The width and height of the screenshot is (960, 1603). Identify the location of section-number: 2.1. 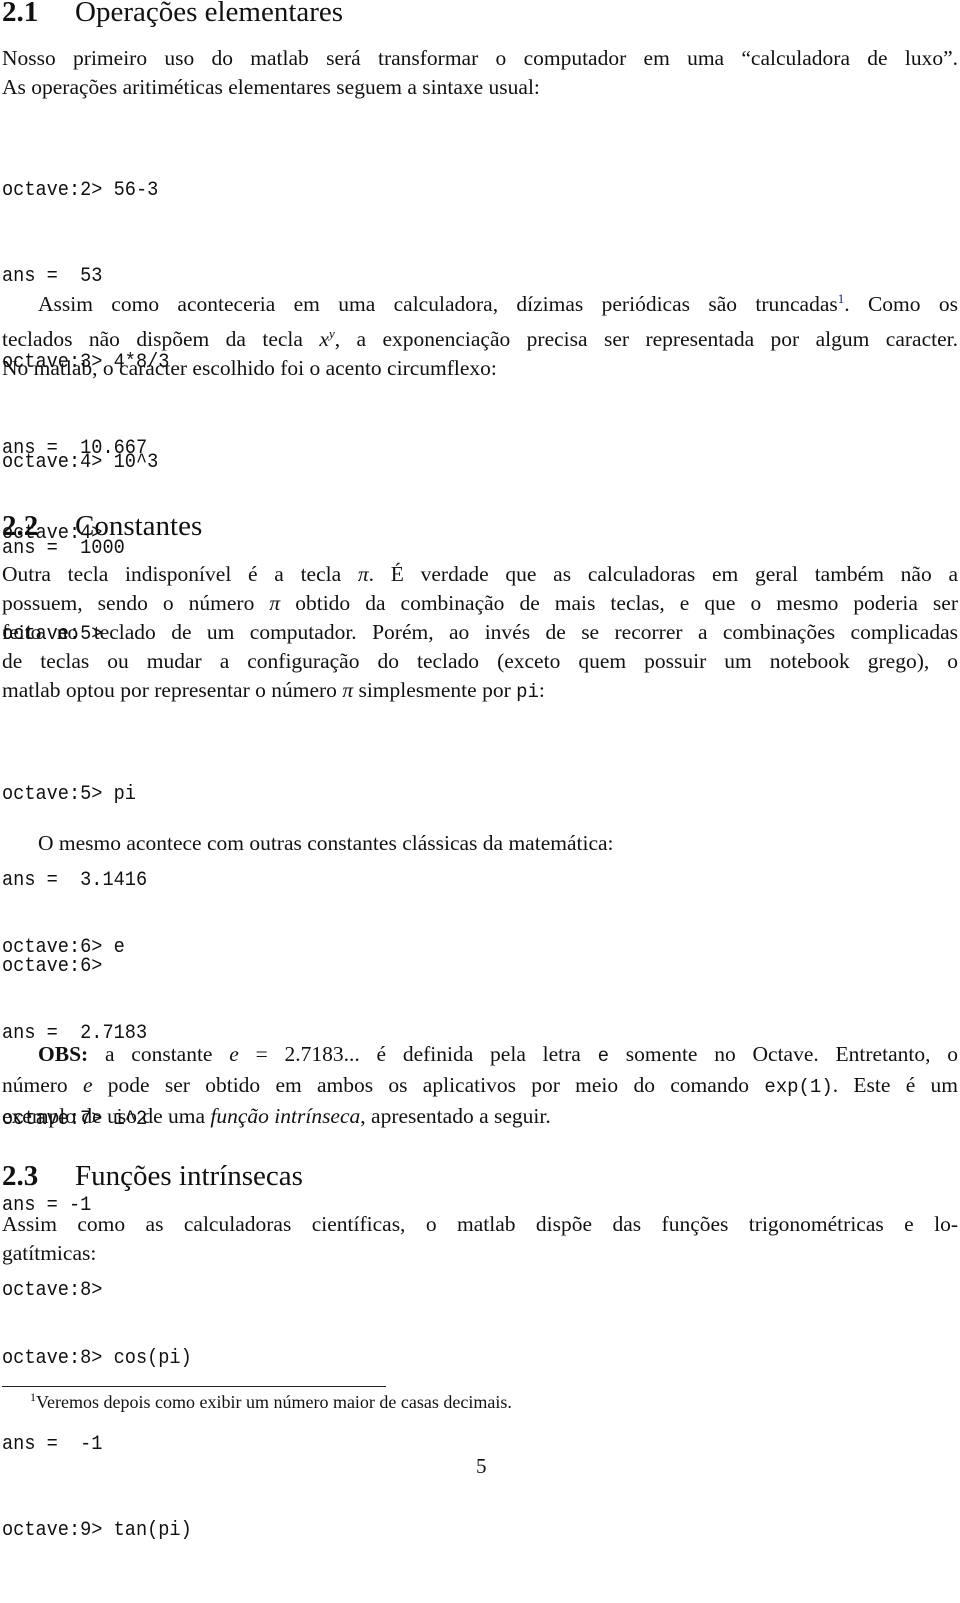
(20, 14).